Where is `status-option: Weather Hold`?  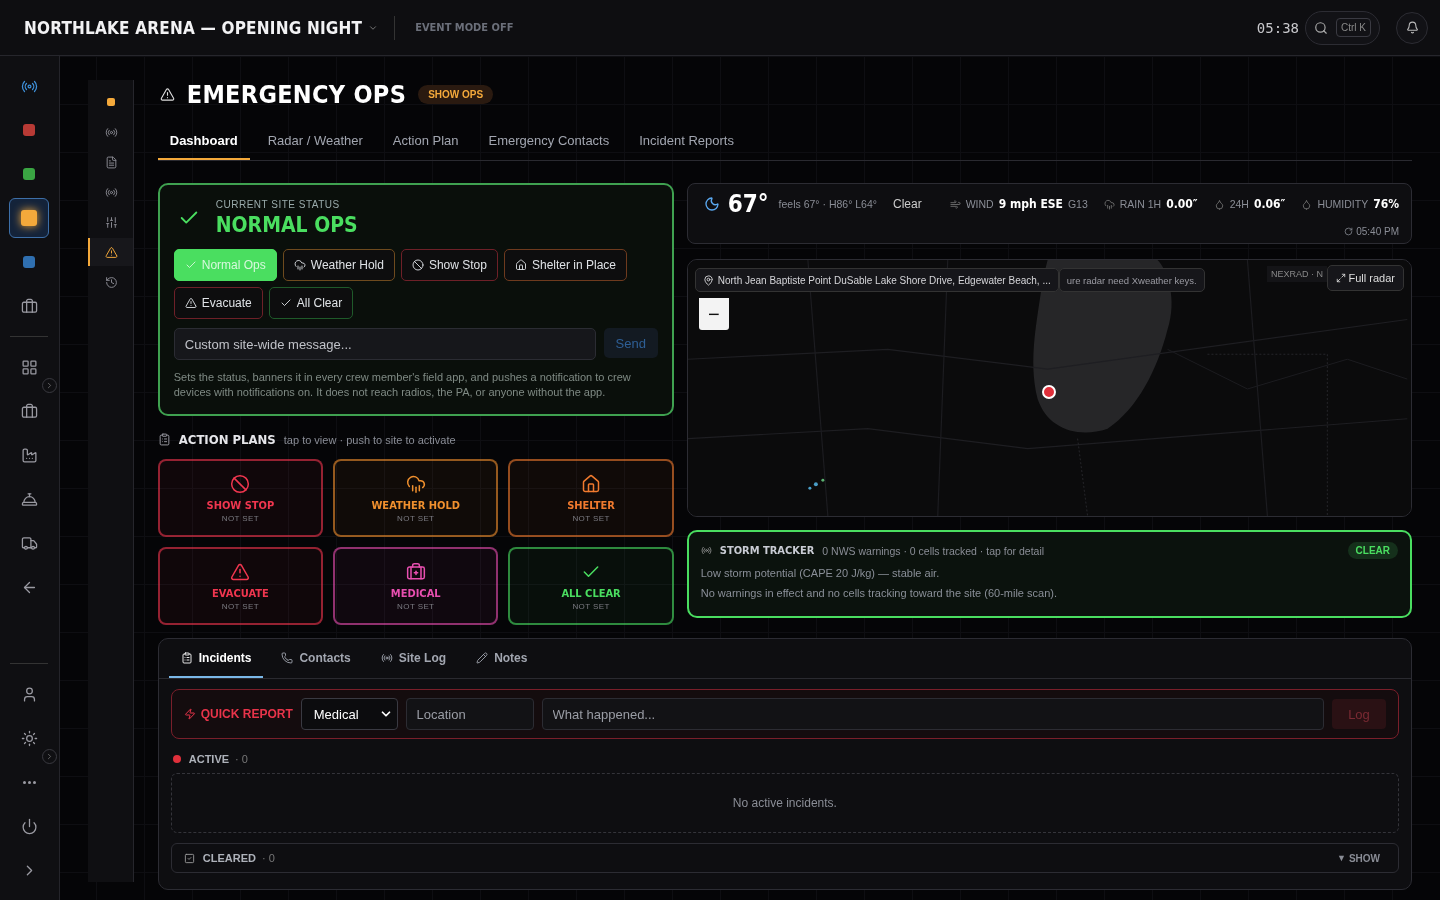 status-option: Weather Hold is located at coordinates (338, 265).